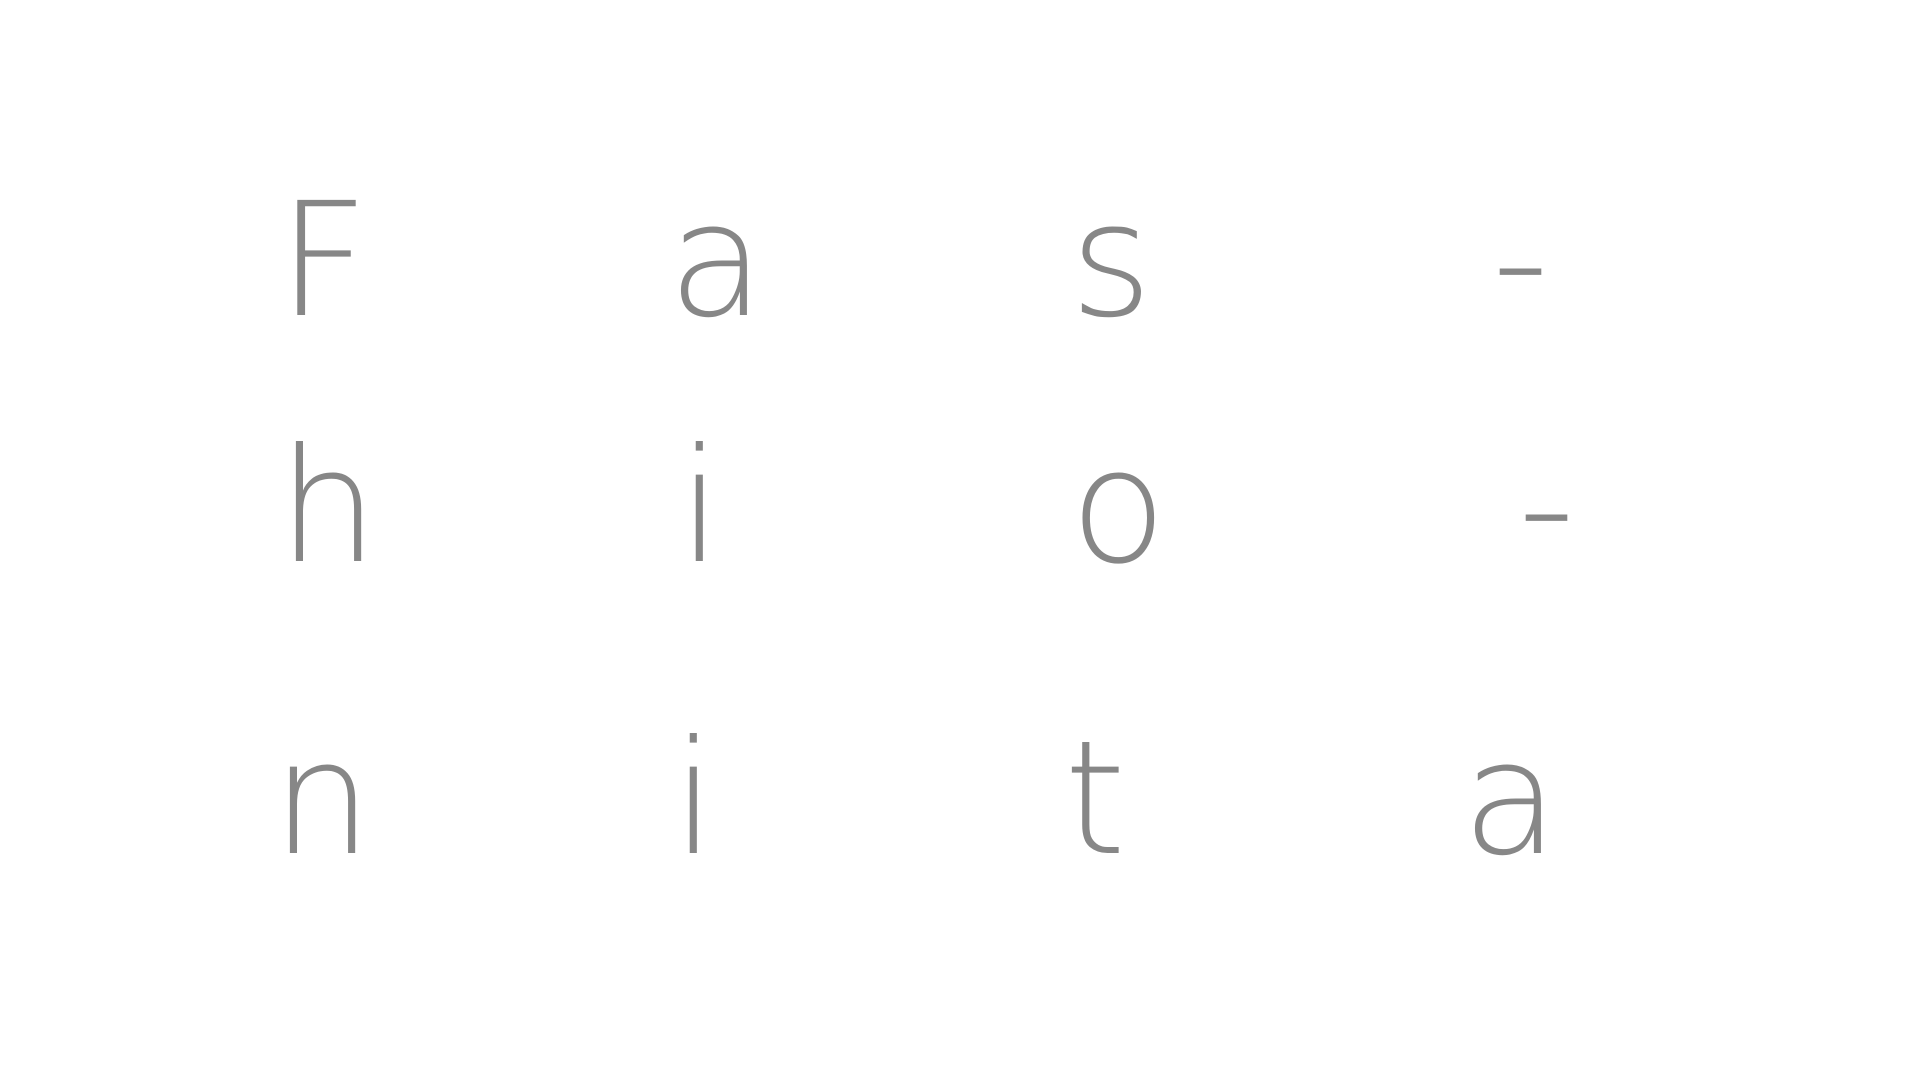 The width and height of the screenshot is (1920, 1080). Describe the element at coordinates (1510, 799) in the screenshot. I see `grid-letter-r3-c4: a` at that location.